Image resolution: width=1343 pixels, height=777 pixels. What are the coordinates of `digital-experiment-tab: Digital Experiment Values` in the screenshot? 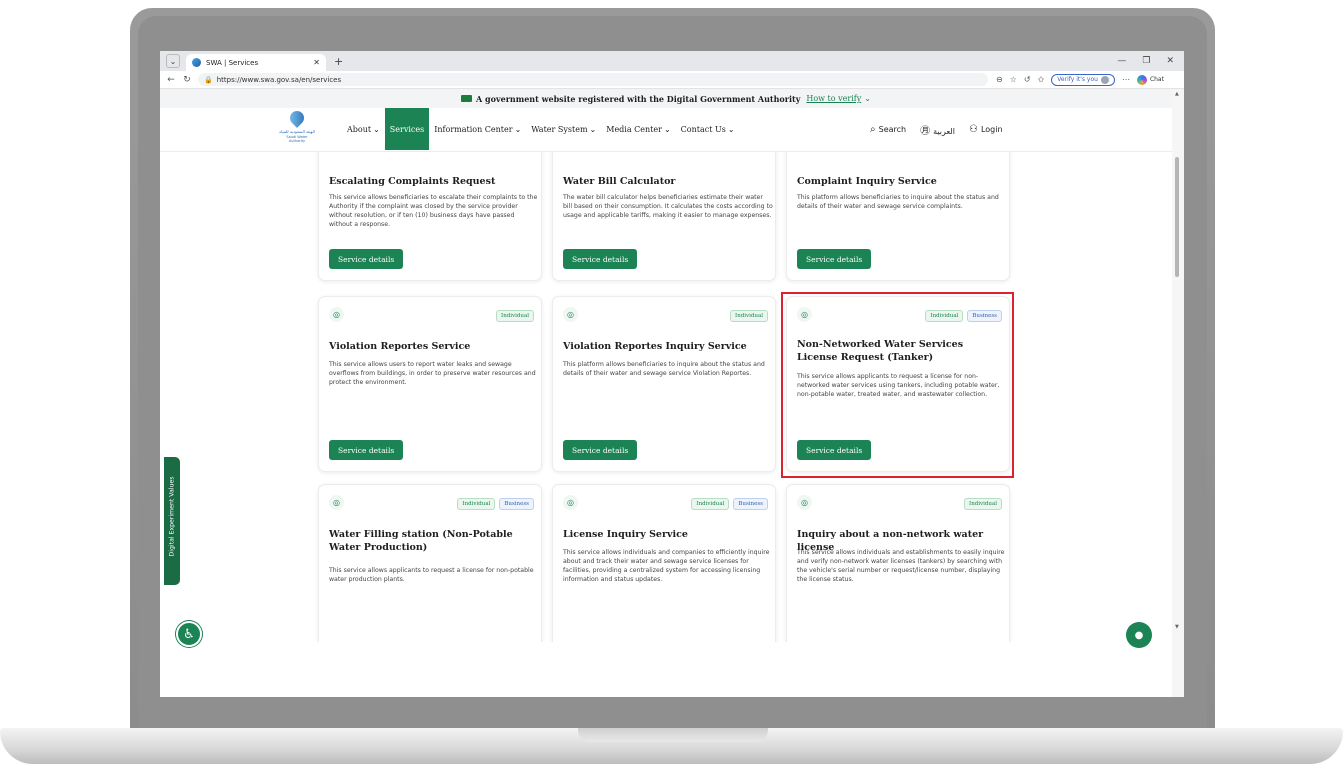 It's located at (172, 521).